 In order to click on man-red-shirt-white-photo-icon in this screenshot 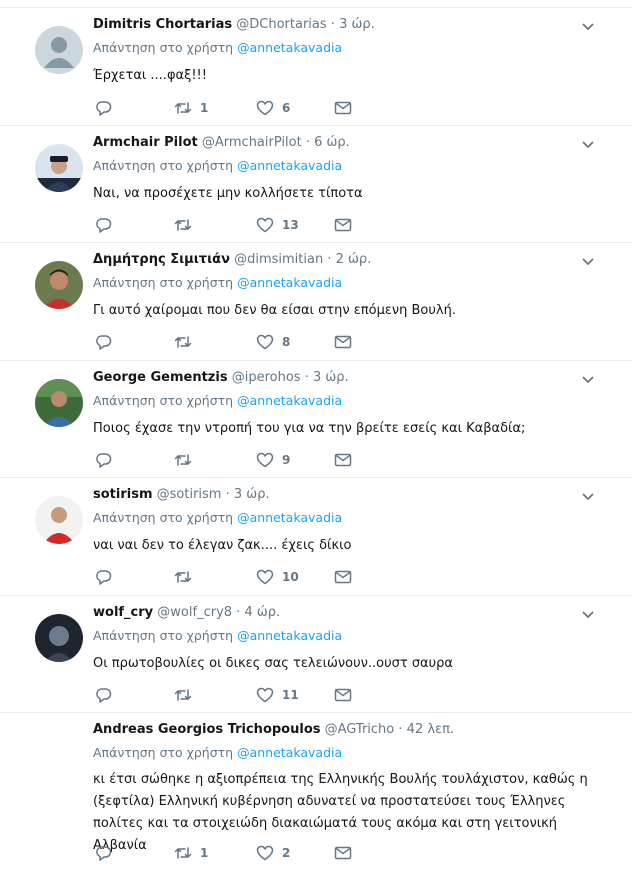, I will do `click(59, 520)`.